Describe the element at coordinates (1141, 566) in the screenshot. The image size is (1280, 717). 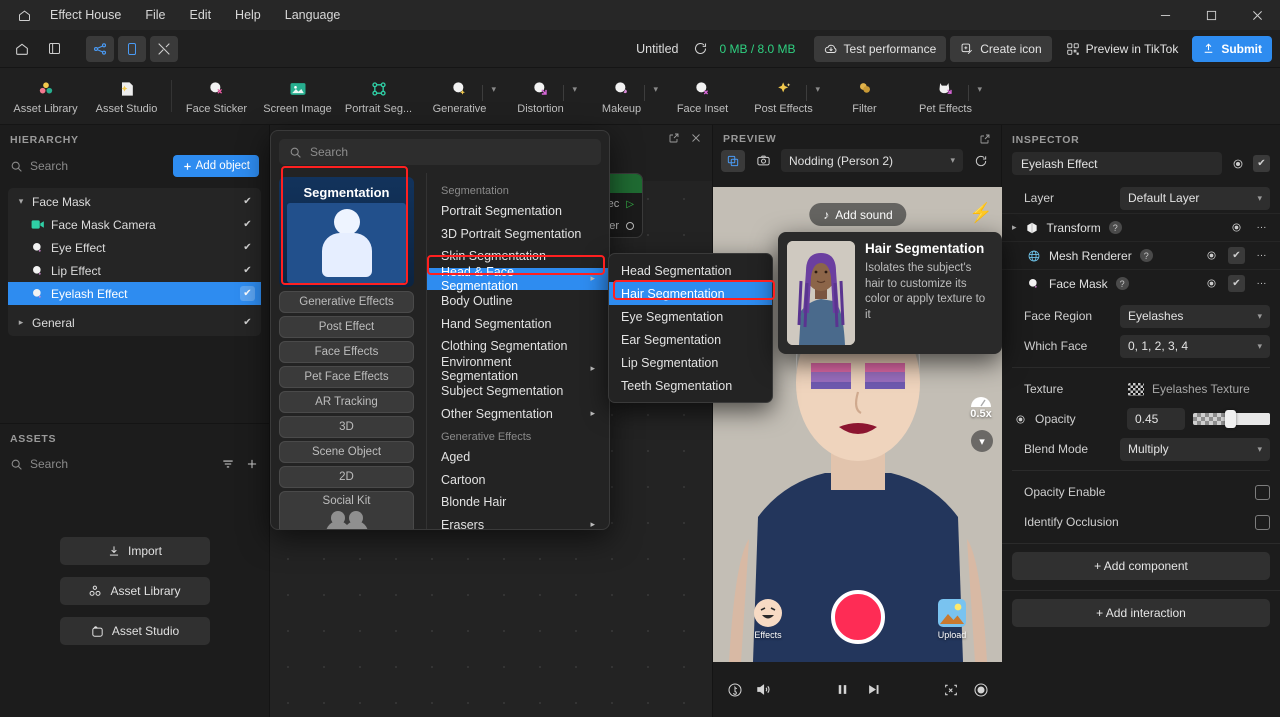
I see `add-component-button: + Add component` at that location.